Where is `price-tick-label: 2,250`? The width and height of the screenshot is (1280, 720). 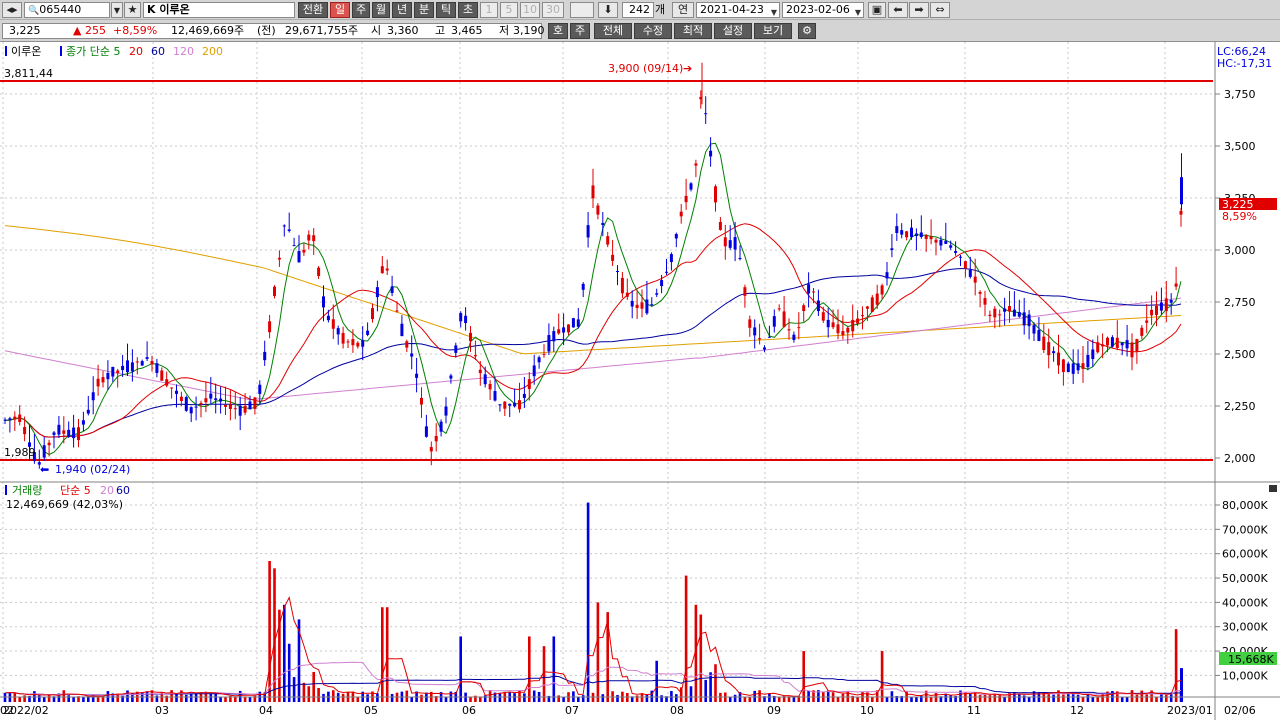
price-tick-label: 2,250 is located at coordinates (1240, 406).